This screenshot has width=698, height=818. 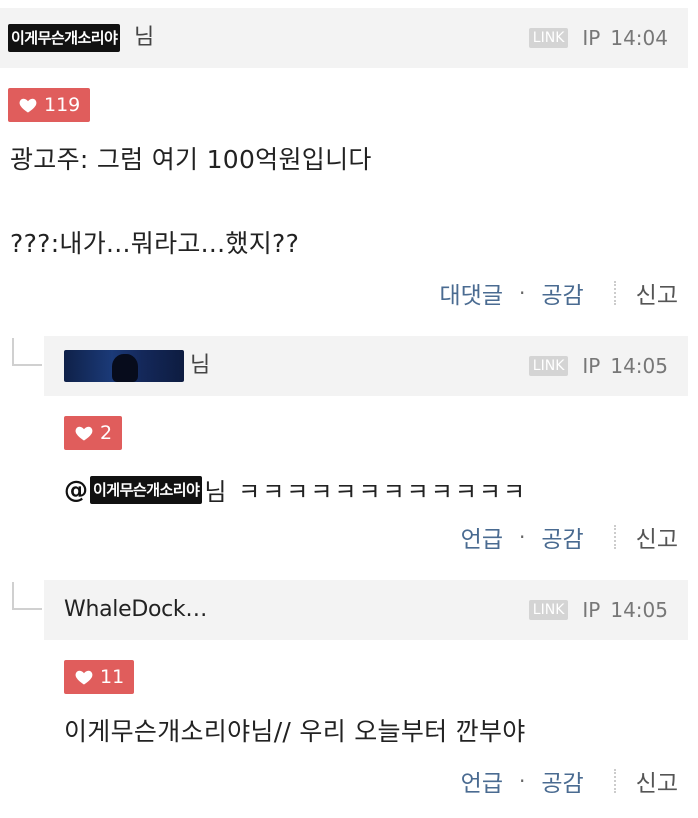 I want to click on reply-button: 대댓글, so click(x=471, y=293).